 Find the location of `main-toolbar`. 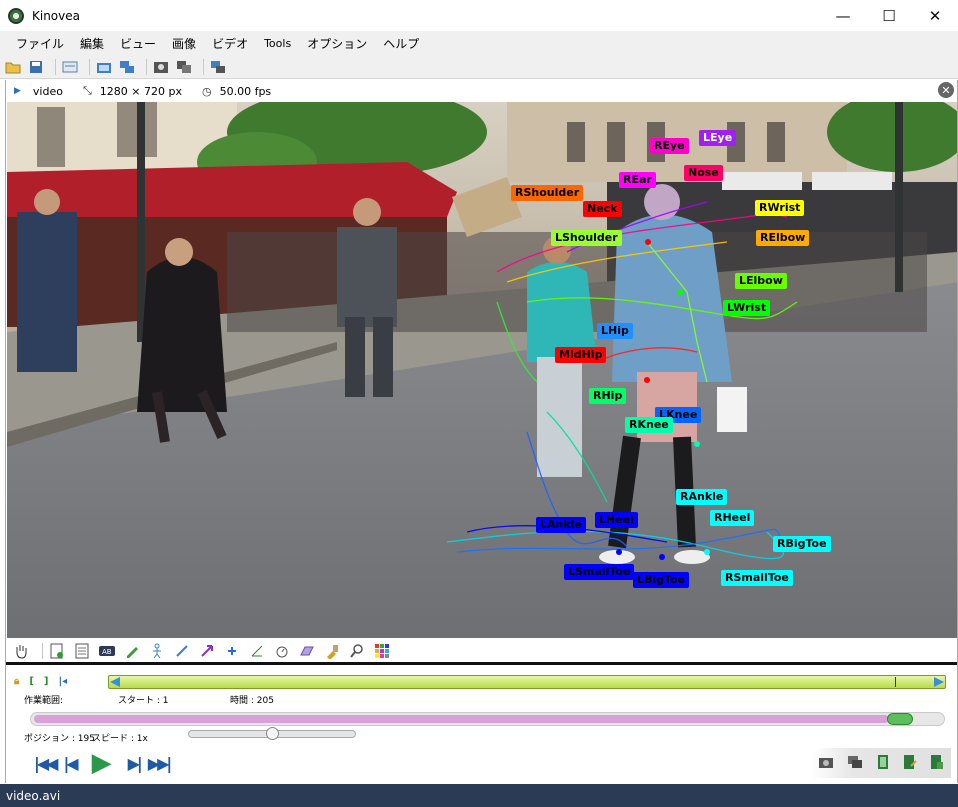

main-toolbar is located at coordinates (479, 67).